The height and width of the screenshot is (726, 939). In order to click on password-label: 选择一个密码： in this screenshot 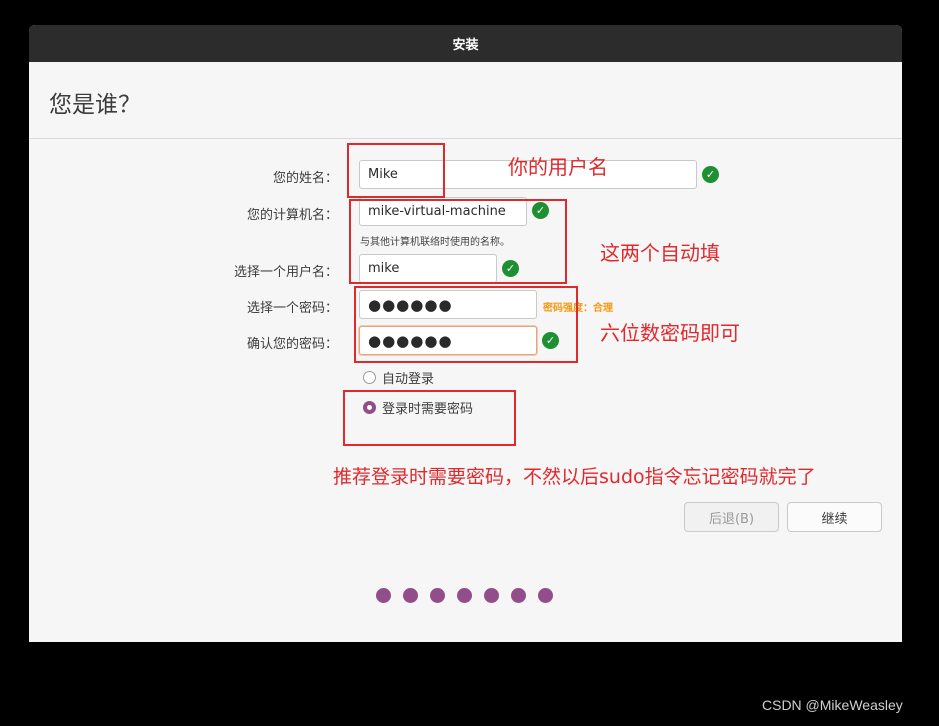, I will do `click(292, 308)`.